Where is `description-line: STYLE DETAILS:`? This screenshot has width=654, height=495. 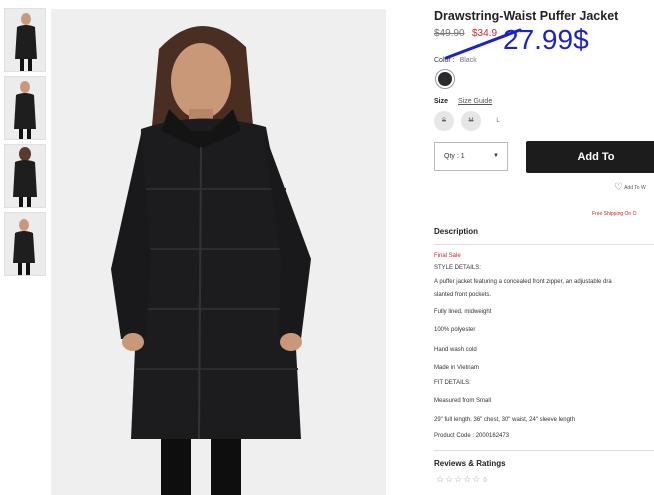
description-line: STYLE DETAILS: is located at coordinates (457, 268).